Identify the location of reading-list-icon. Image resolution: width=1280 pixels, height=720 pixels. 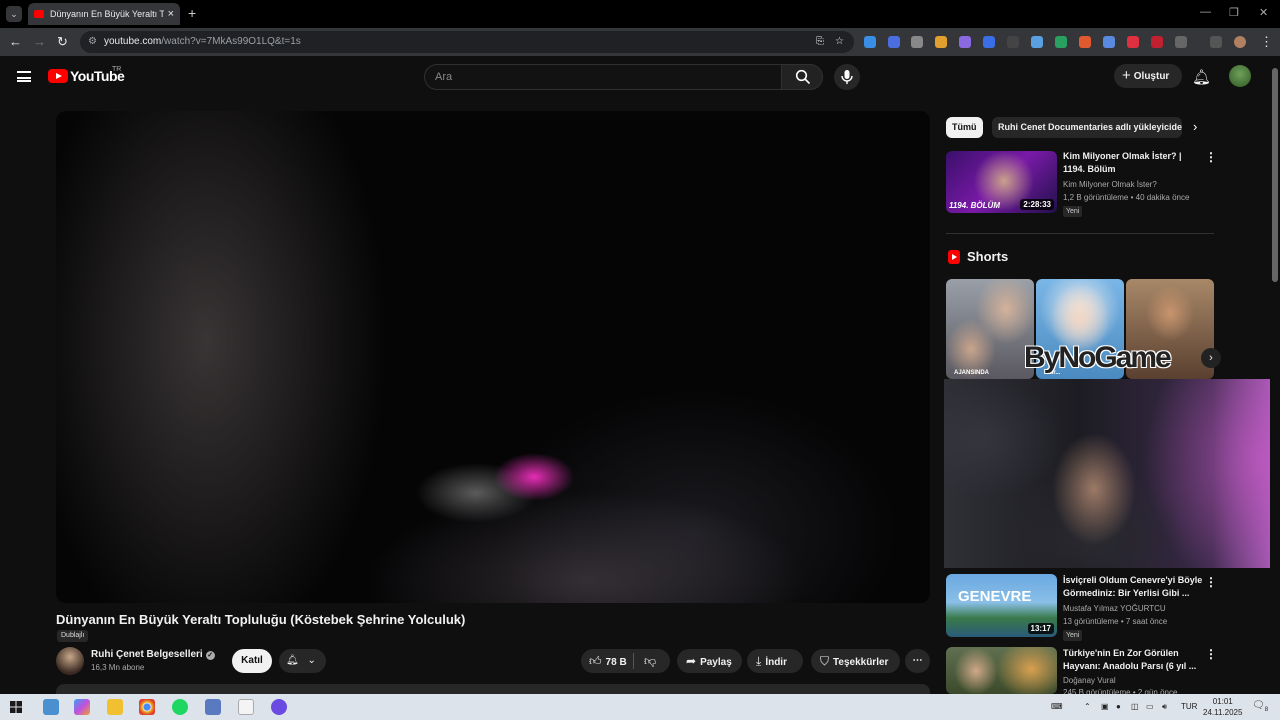
(1216, 42).